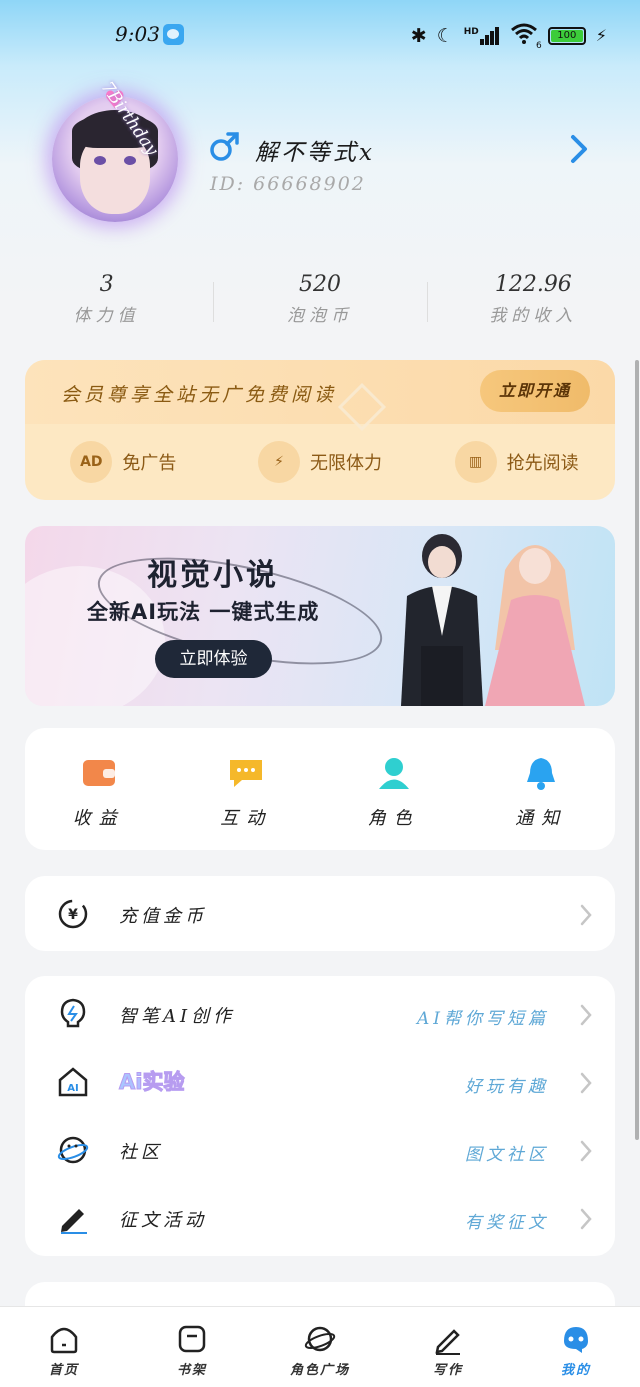 Image resolution: width=640 pixels, height=1387 pixels. What do you see at coordinates (418, 35) in the screenshot?
I see `bluetooth-icon: ✱` at bounding box center [418, 35].